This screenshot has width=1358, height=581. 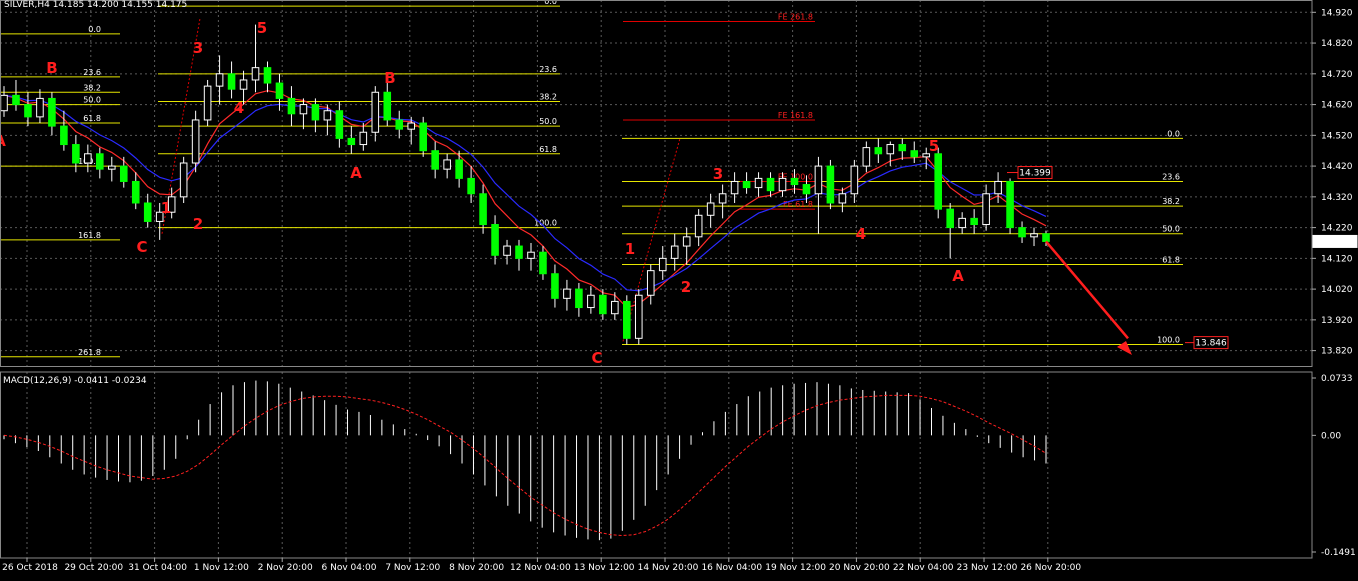 What do you see at coordinates (89, 352) in the screenshot?
I see `fib-label-left: 261.8` at bounding box center [89, 352].